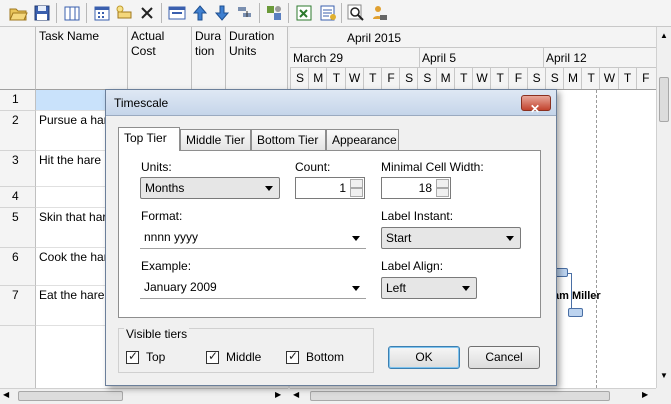 The height and width of the screenshot is (404, 671). What do you see at coordinates (18, 306) in the screenshot?
I see `row-number: 7` at bounding box center [18, 306].